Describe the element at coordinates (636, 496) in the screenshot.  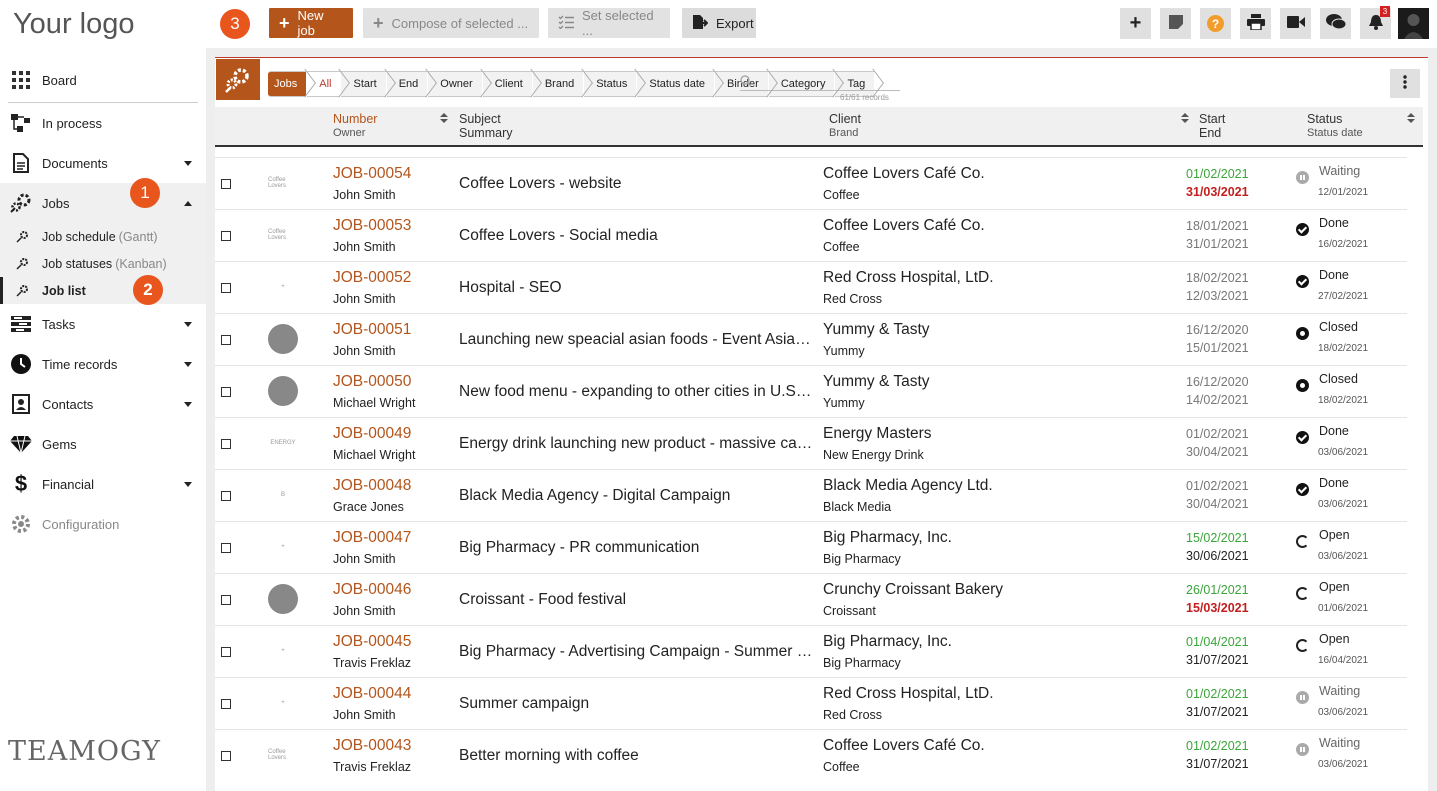
I see `job-subject: Black Media Agency - Digital Campaign` at that location.